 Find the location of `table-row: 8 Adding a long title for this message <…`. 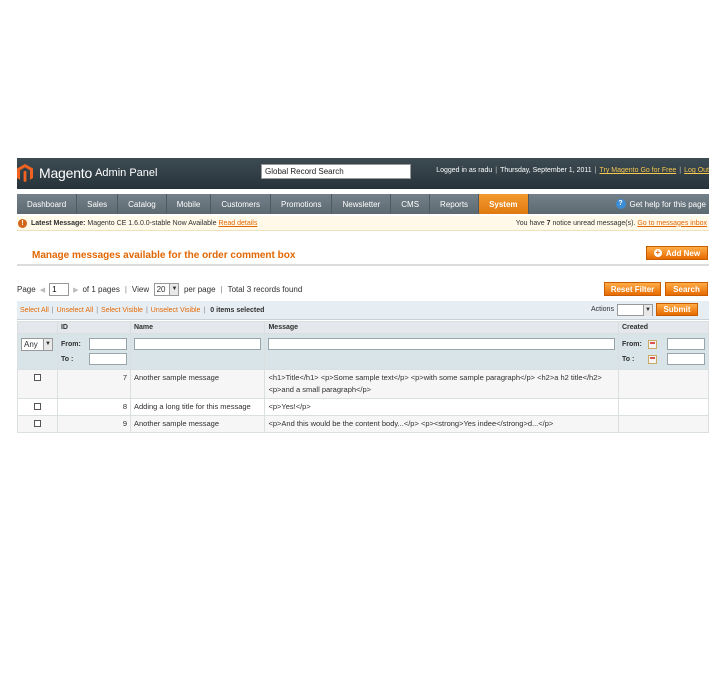

table-row: 8 Adding a long title for this message <… is located at coordinates (363, 407).